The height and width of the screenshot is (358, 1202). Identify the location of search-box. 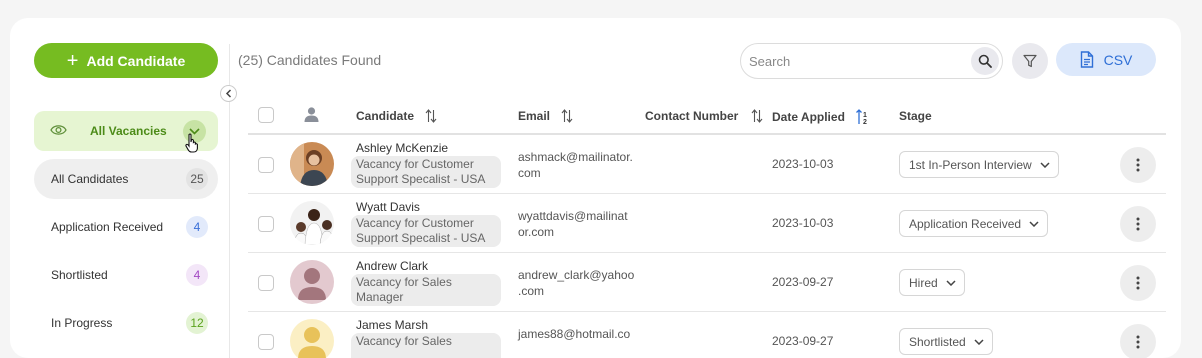
(871, 61).